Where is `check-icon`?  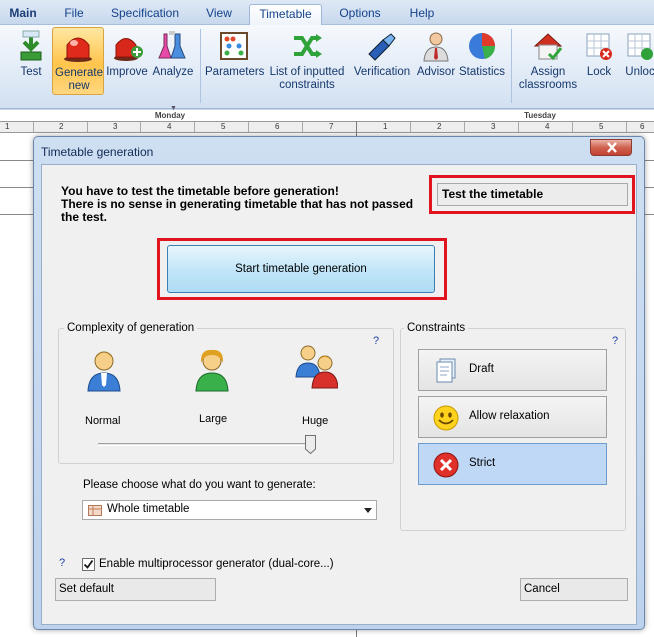 check-icon is located at coordinates (88, 564).